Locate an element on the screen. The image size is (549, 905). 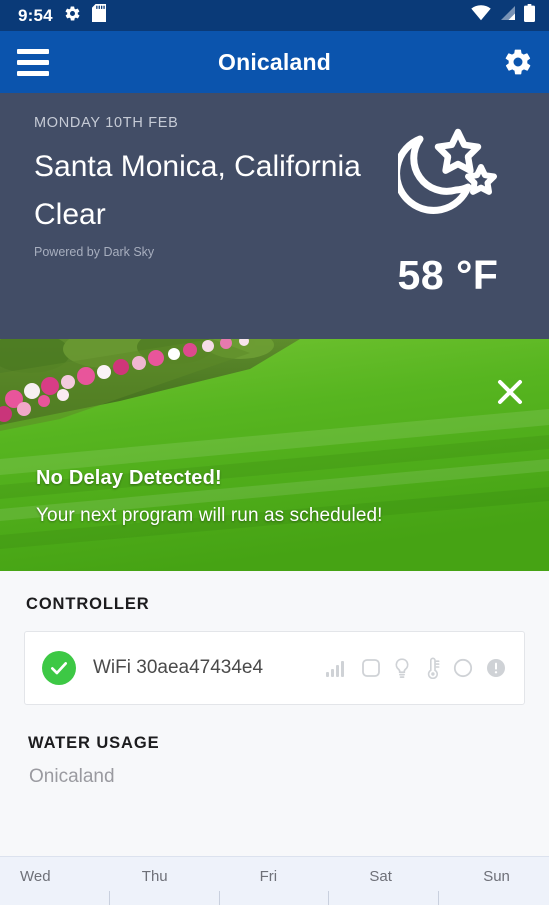
hamburger-menu-icon is located at coordinates (33, 62).